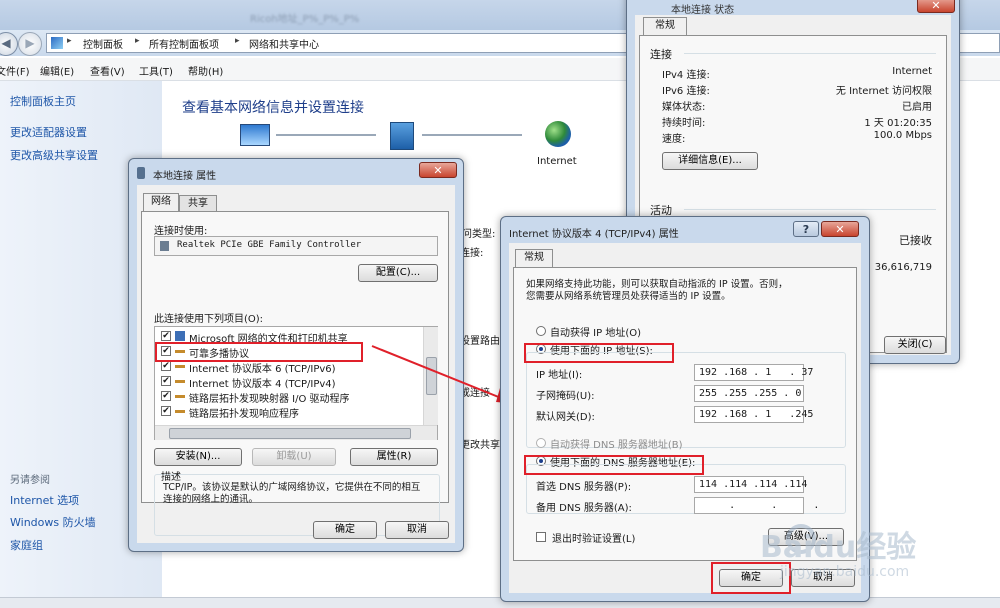 The height and width of the screenshot is (608, 1000). What do you see at coordinates (684, 123) in the screenshot?
I see `duration-label: 持续时间:` at bounding box center [684, 123].